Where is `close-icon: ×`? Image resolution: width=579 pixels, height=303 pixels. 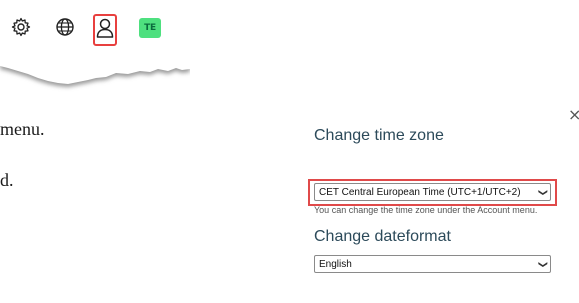 close-icon: × is located at coordinates (573, 115).